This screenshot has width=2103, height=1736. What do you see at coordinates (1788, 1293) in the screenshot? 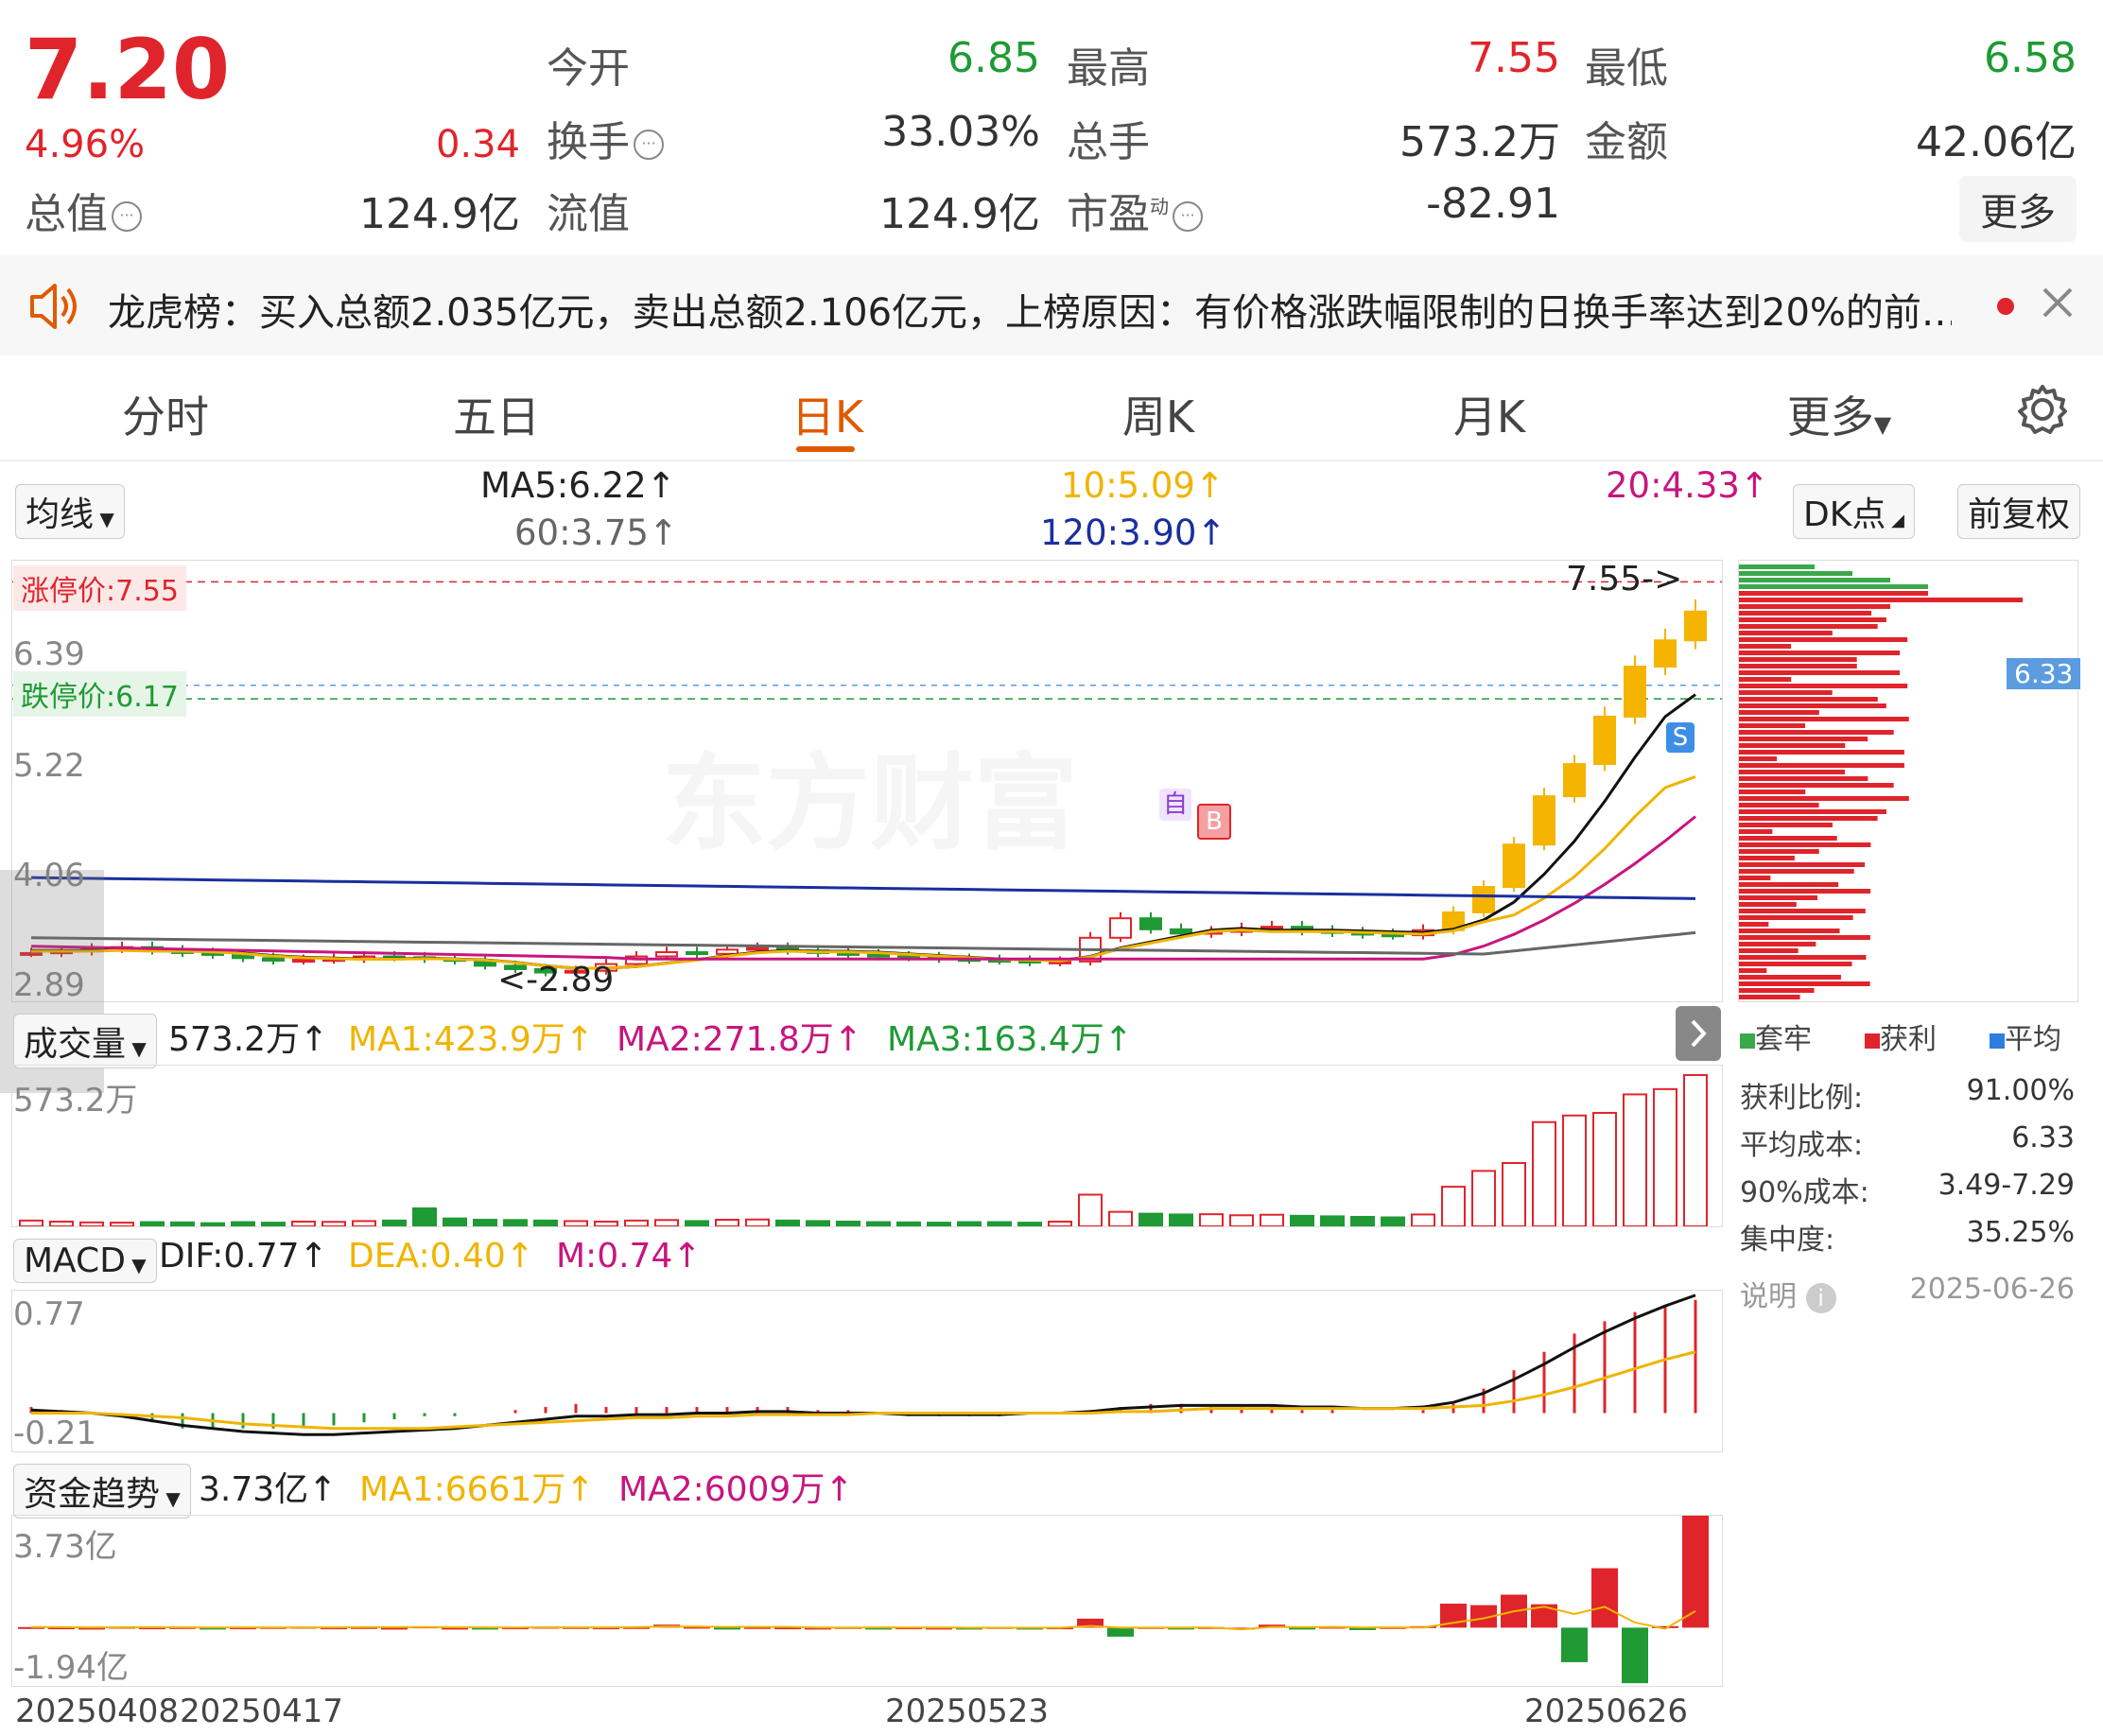
I see `chip-note: 说明 i` at bounding box center [1788, 1293].